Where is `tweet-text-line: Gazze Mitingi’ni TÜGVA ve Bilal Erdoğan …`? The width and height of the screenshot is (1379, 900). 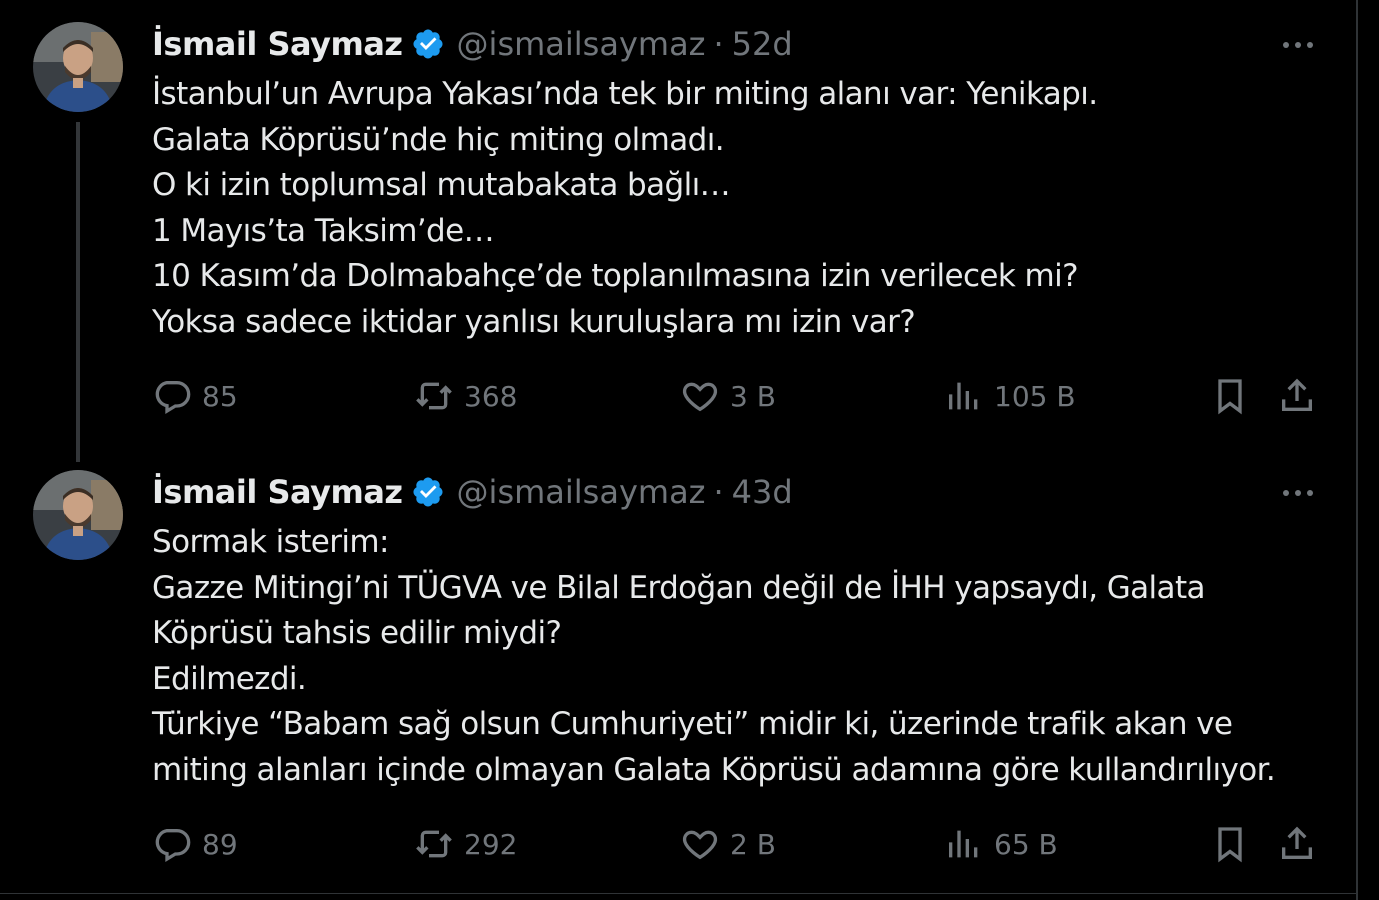
tweet-text-line: Gazze Mitingi’ni TÜGVA ve Bilal Erdoğan … is located at coordinates (679, 587).